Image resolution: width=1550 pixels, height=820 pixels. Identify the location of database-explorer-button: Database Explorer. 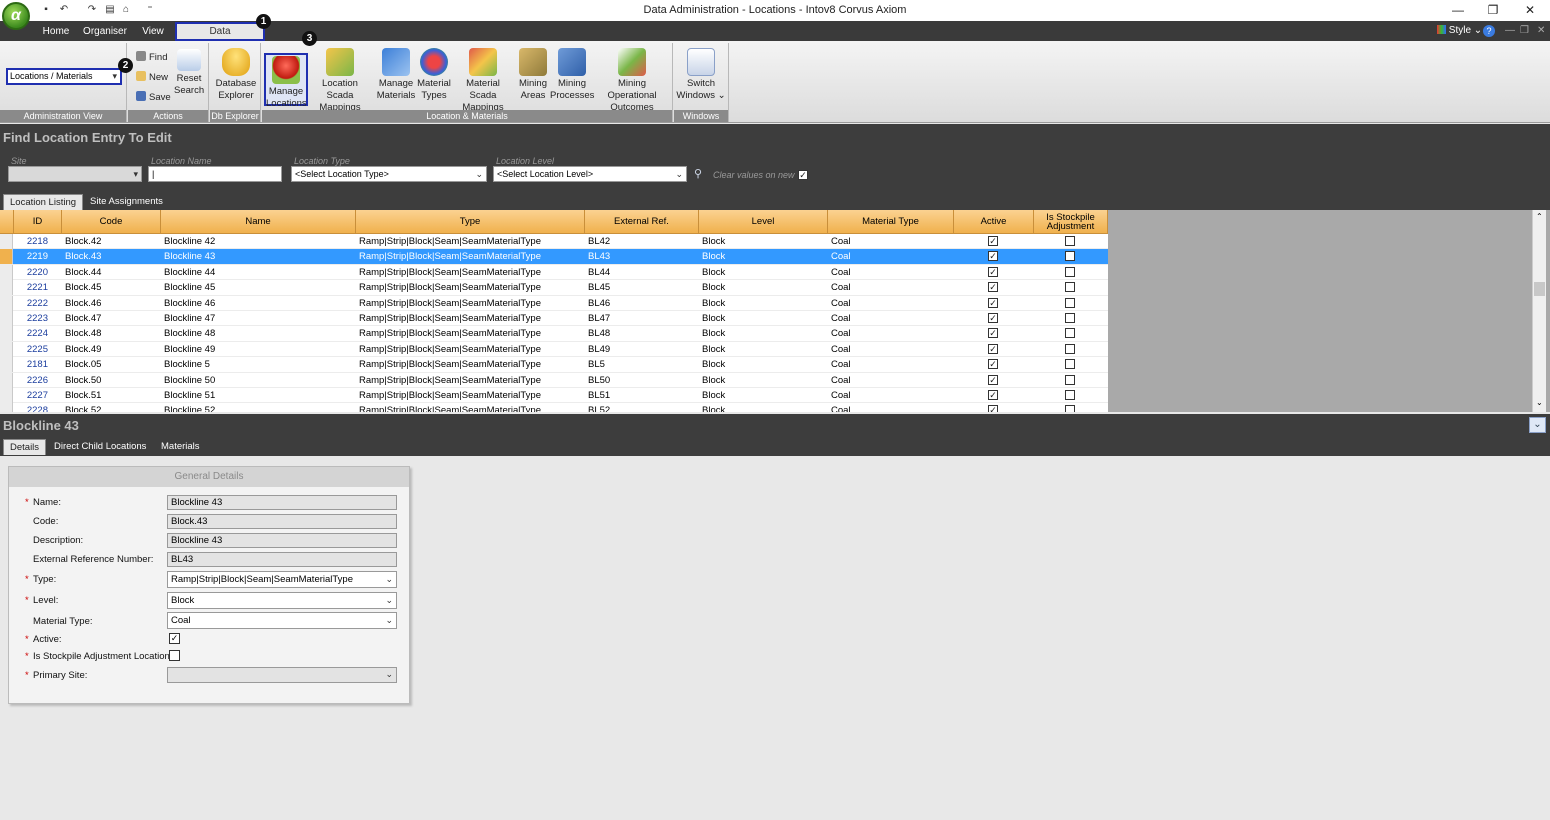
(236, 75).